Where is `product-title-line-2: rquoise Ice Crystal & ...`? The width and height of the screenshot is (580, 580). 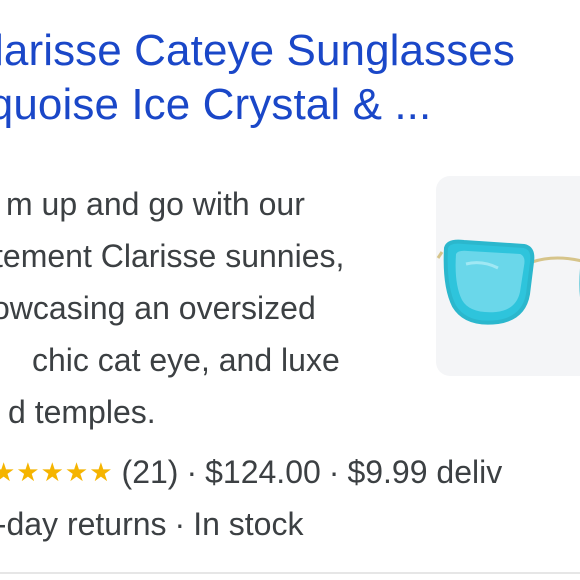
product-title-line-2: rquoise Ice Crystal & ... is located at coordinates (290, 105).